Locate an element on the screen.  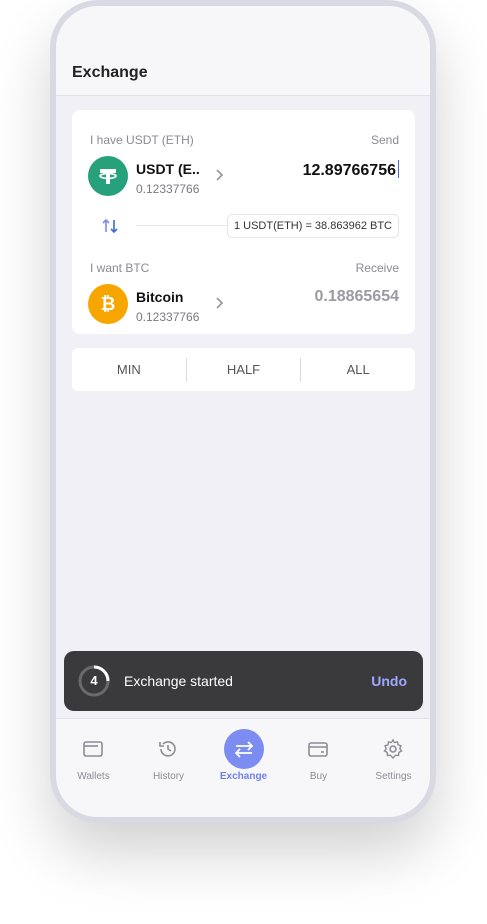
send-coin-balance: 0.12337766 is located at coordinates (168, 189).